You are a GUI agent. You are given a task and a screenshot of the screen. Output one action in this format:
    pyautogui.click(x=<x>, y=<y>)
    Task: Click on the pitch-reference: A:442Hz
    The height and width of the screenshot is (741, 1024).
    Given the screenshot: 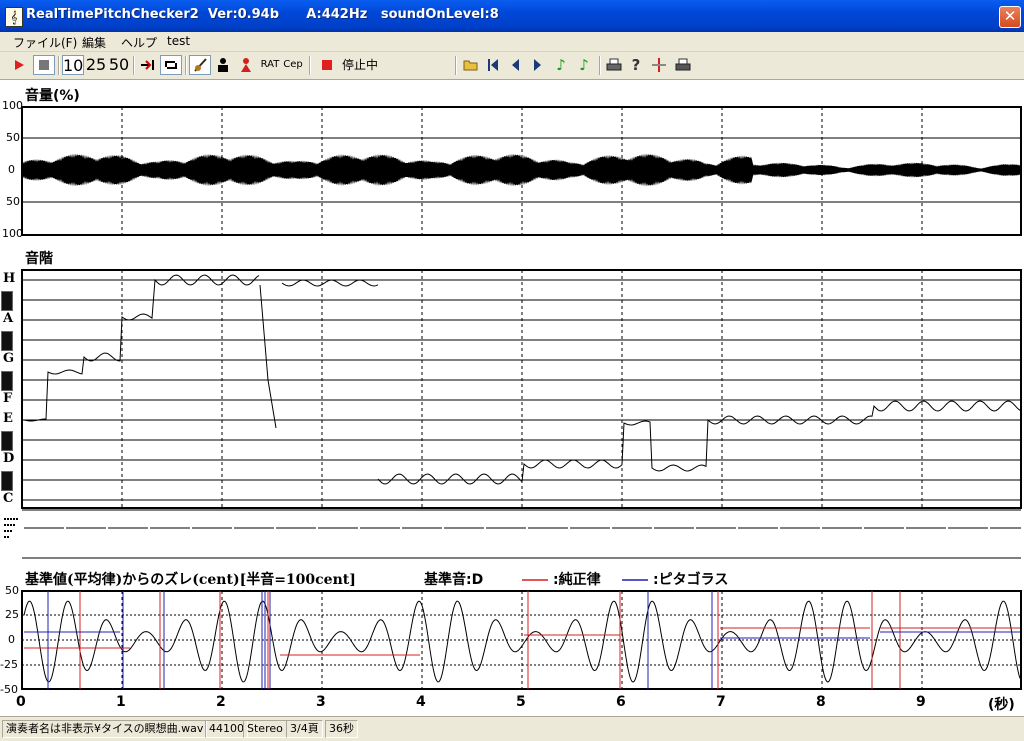 What is the action you would take?
    pyautogui.click(x=337, y=14)
    